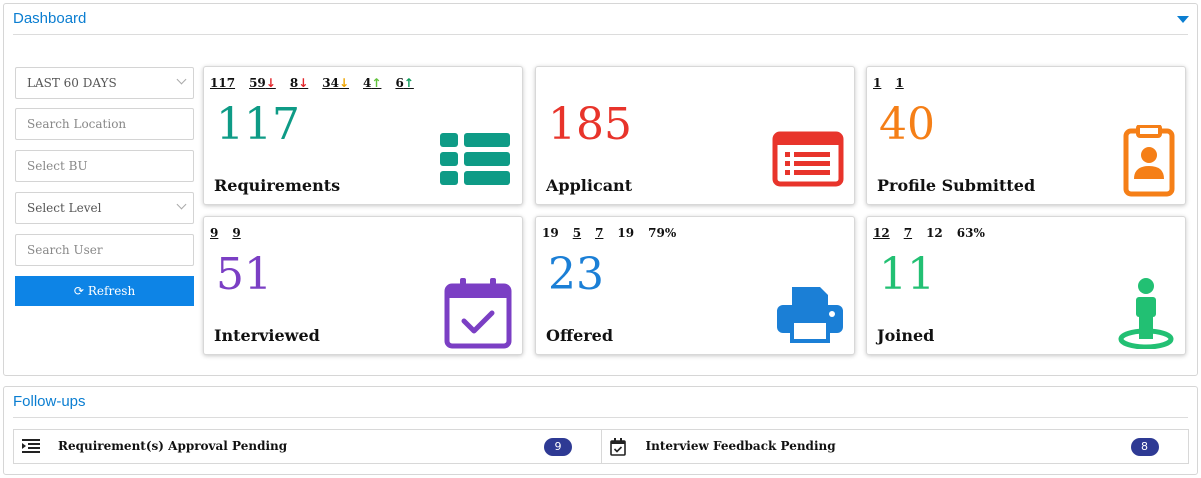 The width and height of the screenshot is (1201, 478). What do you see at coordinates (104, 166) in the screenshot?
I see `bu-select-input` at bounding box center [104, 166].